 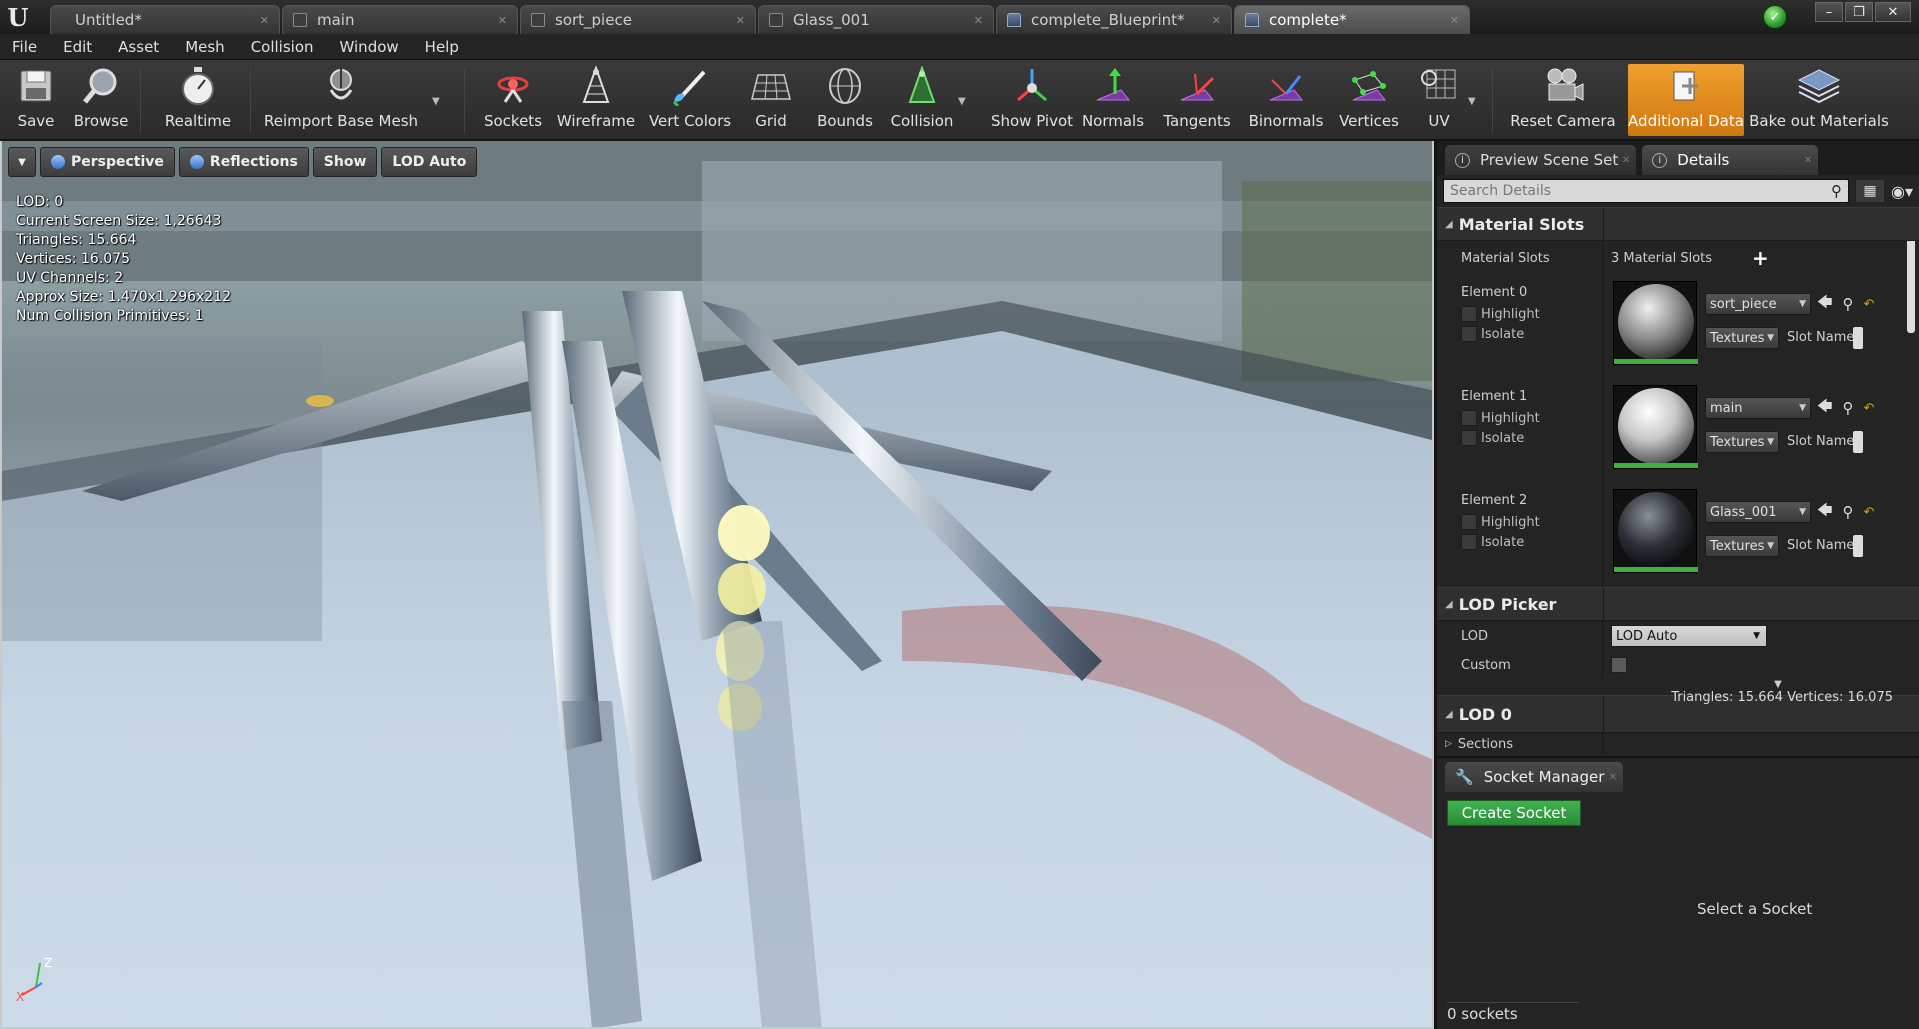 I want to click on search-details-input, so click(x=1640, y=191).